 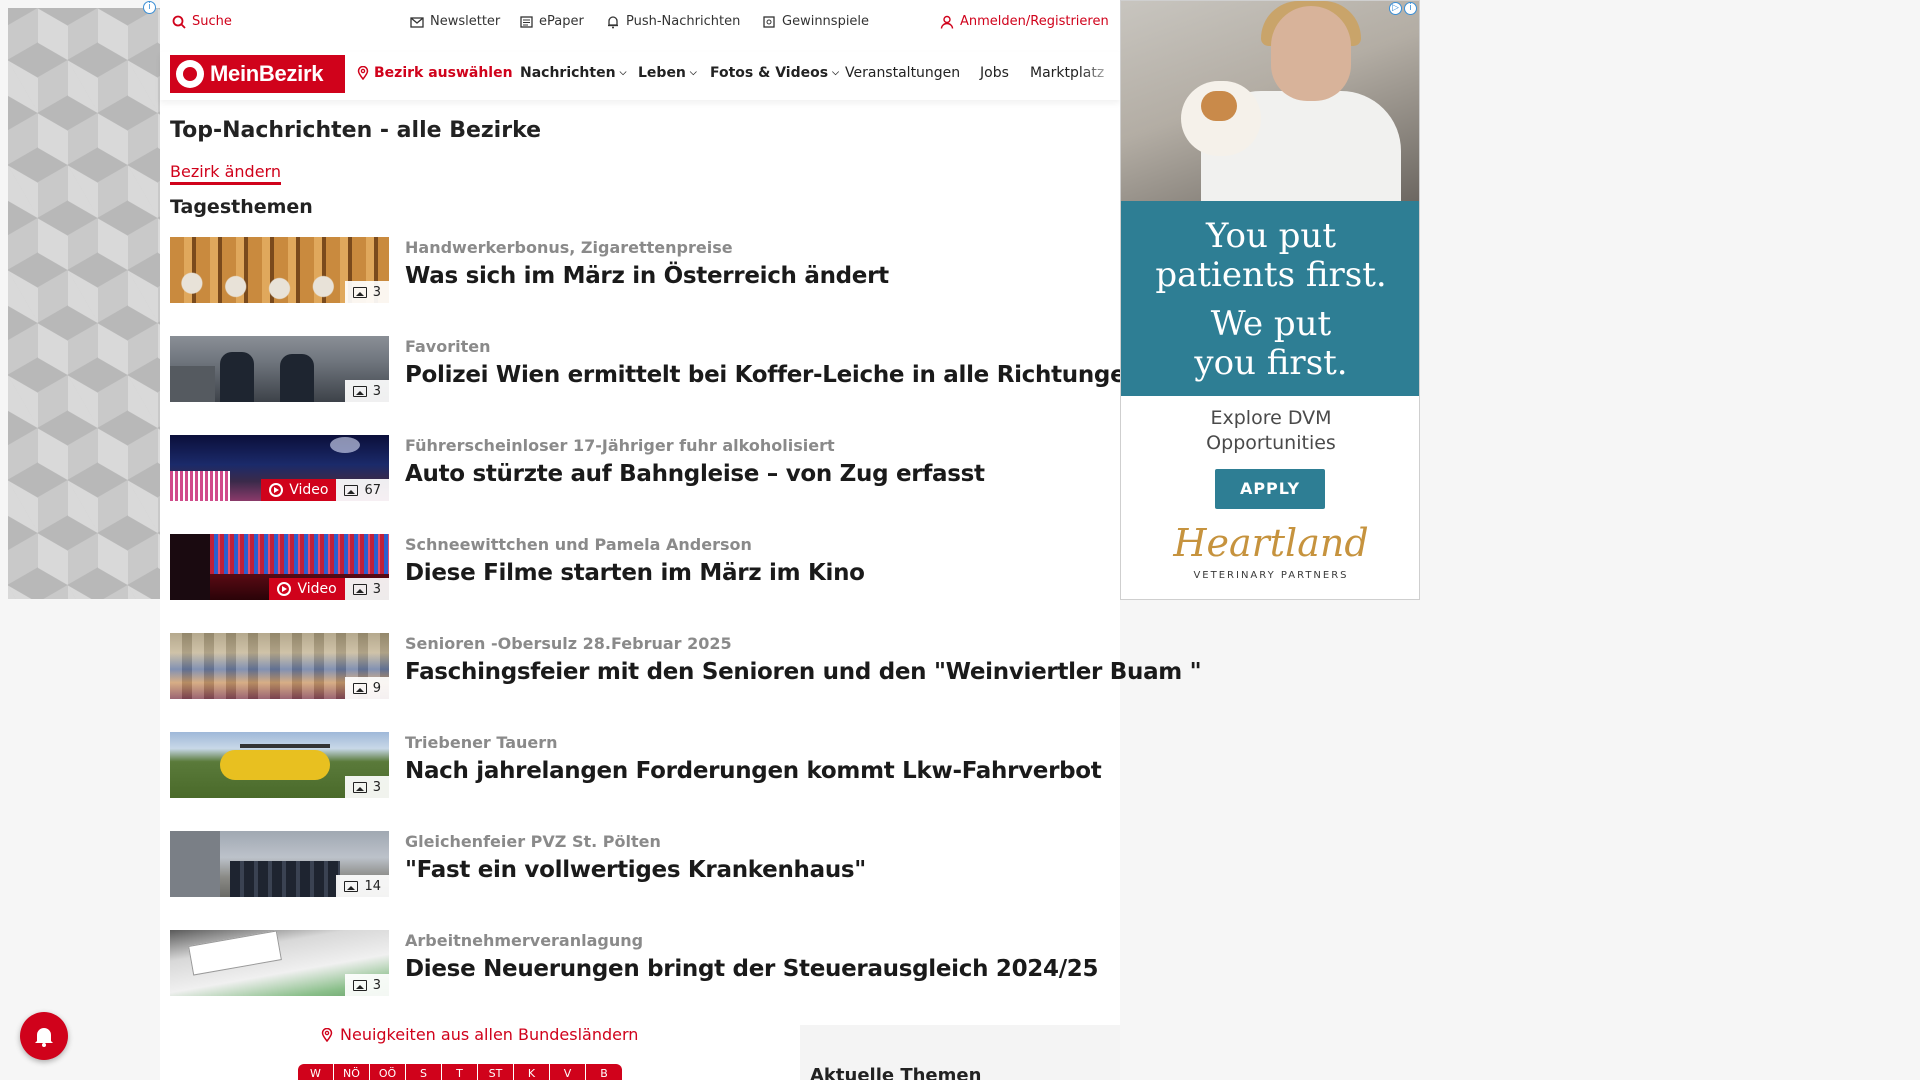 I want to click on location-pin-icon, so click(x=327, y=1034).